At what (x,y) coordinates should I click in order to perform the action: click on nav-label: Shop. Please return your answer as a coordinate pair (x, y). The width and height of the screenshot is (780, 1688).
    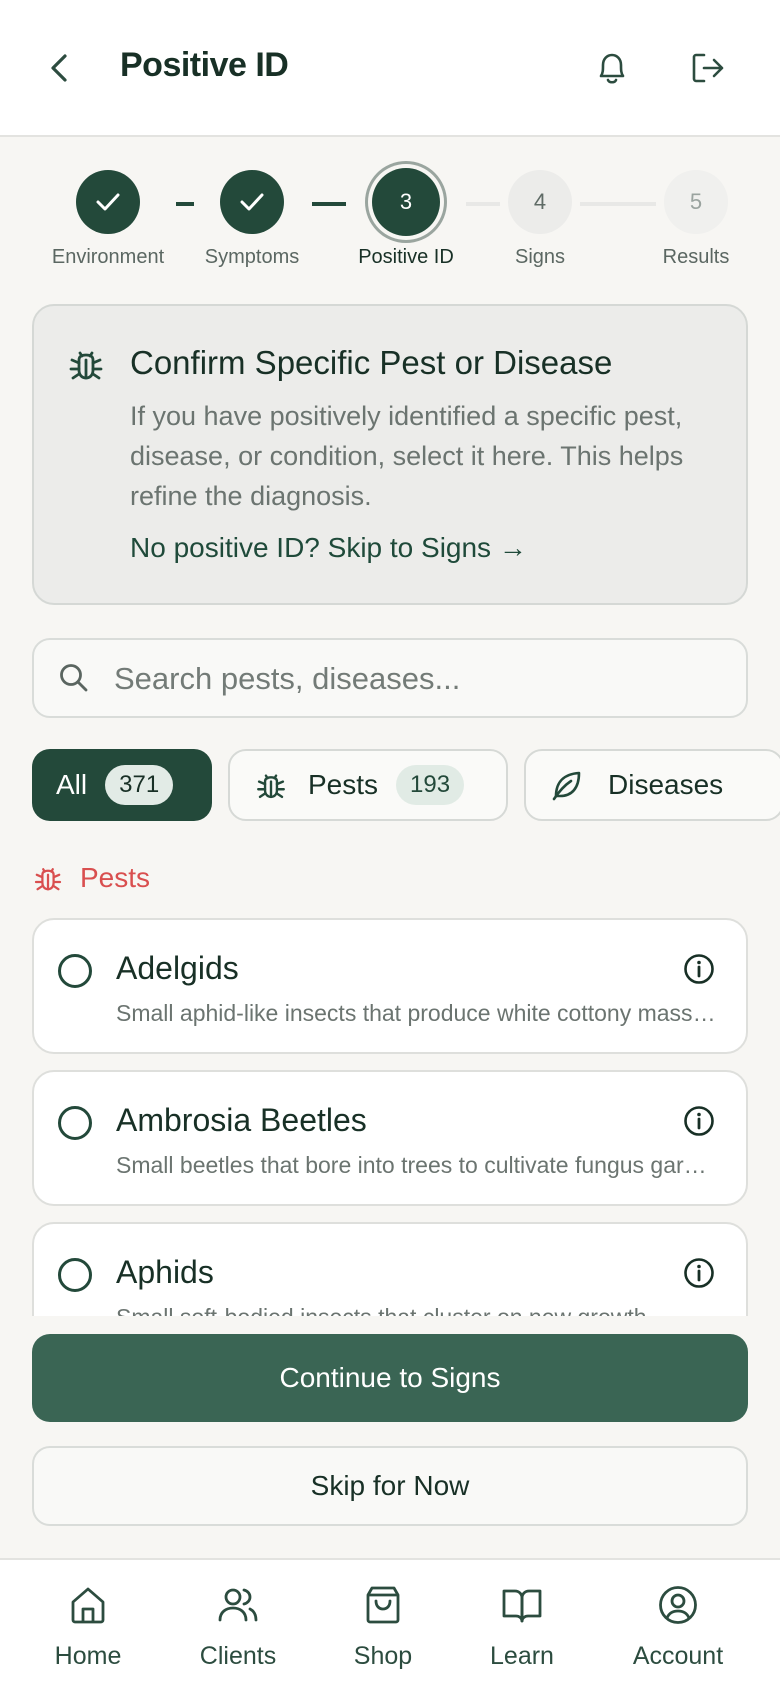
    Looking at the image, I should click on (383, 1656).